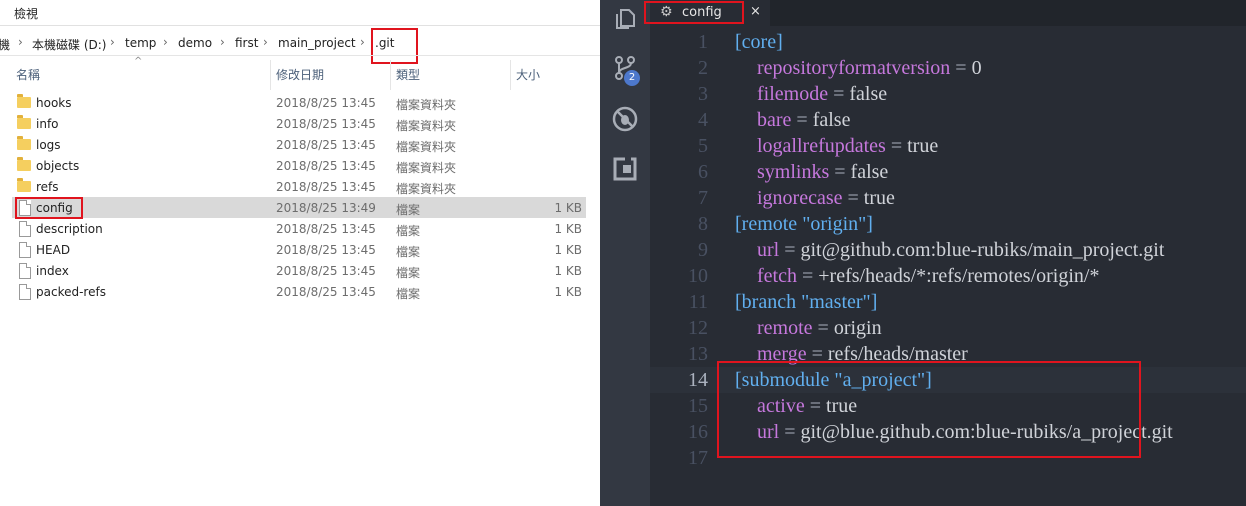  What do you see at coordinates (703, 172) in the screenshot?
I see `line-number: 6` at bounding box center [703, 172].